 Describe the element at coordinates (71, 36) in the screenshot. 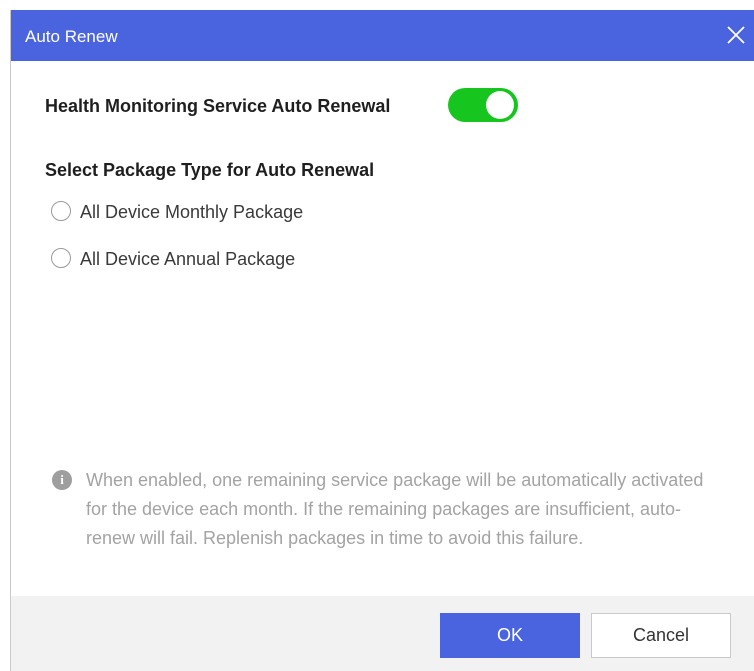

I see `dialog-title: Auto Renew` at that location.